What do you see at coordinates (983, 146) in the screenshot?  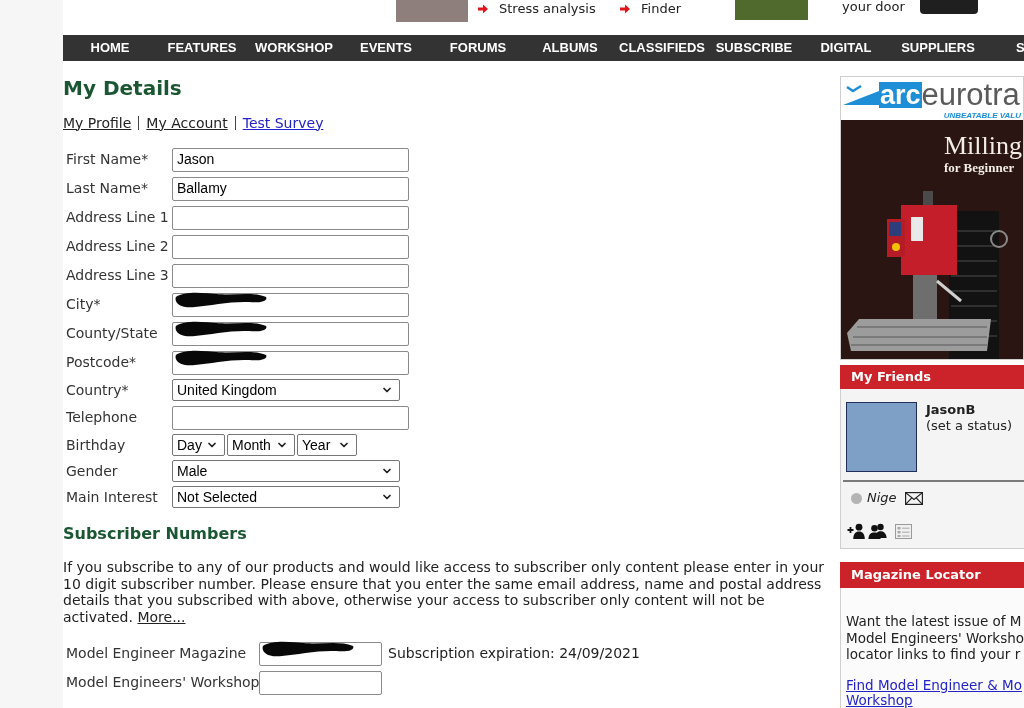 I see `ad-headline: Milling` at bounding box center [983, 146].